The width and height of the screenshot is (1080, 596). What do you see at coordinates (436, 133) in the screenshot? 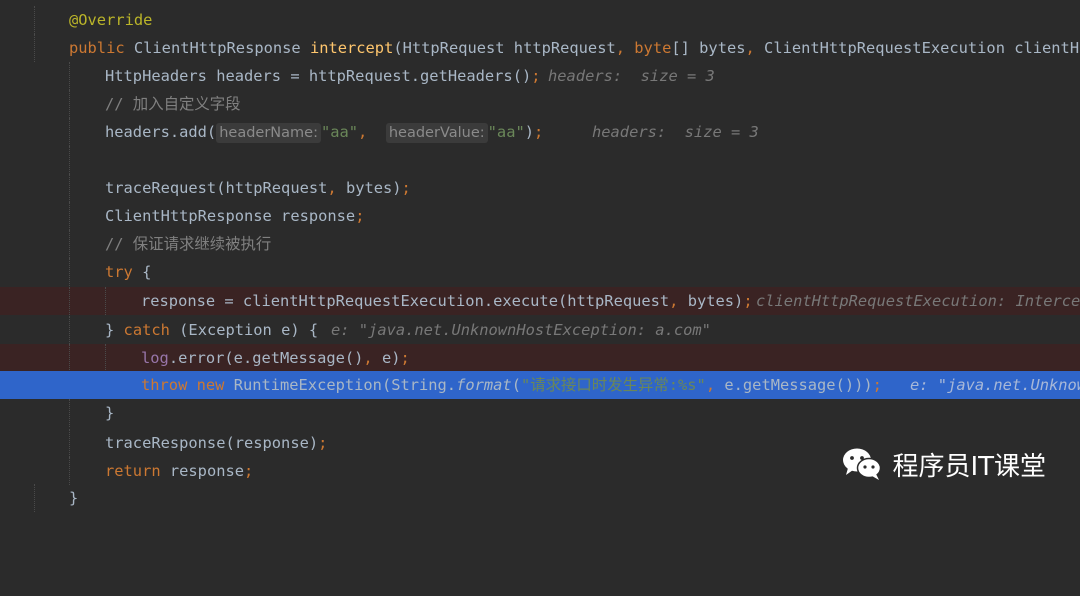
I see `parameter-name-hint: headerValue:` at bounding box center [436, 133].